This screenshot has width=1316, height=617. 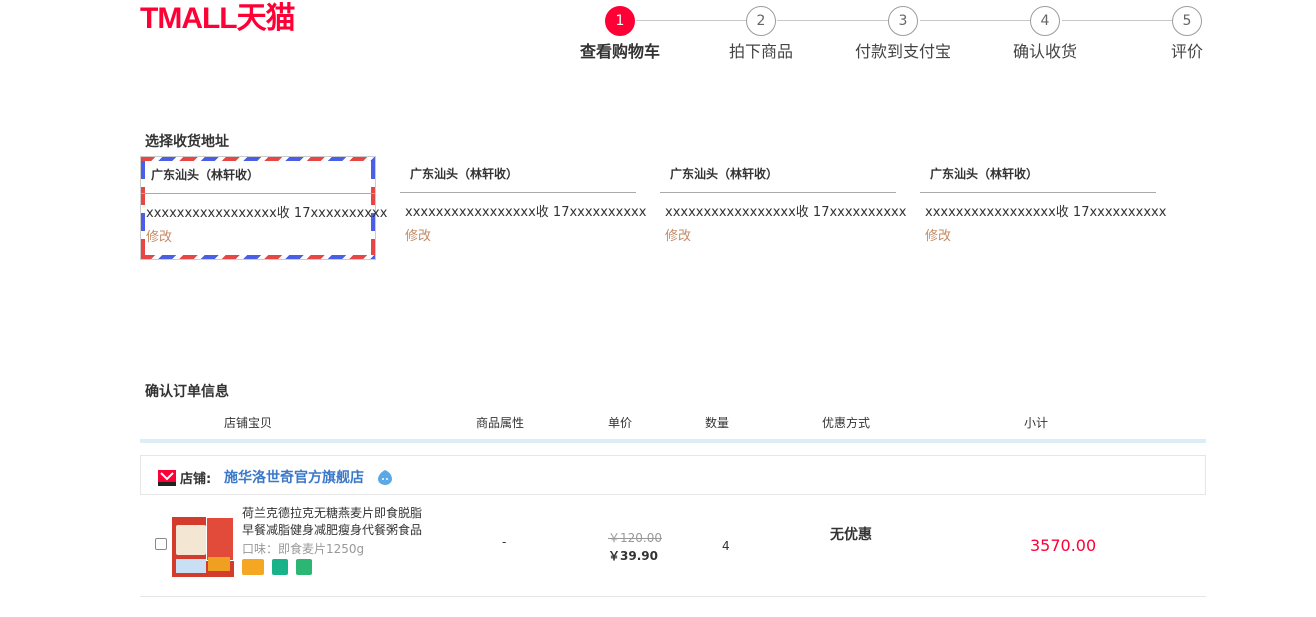 I want to click on shop-label: 店铺:, so click(x=196, y=479).